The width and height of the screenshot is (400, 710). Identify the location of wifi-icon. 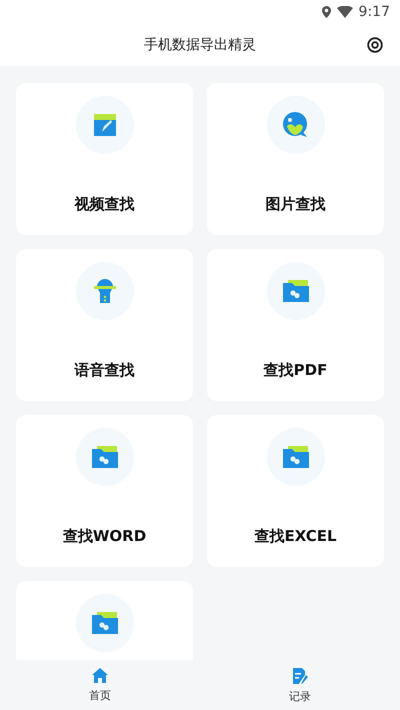
(344, 12).